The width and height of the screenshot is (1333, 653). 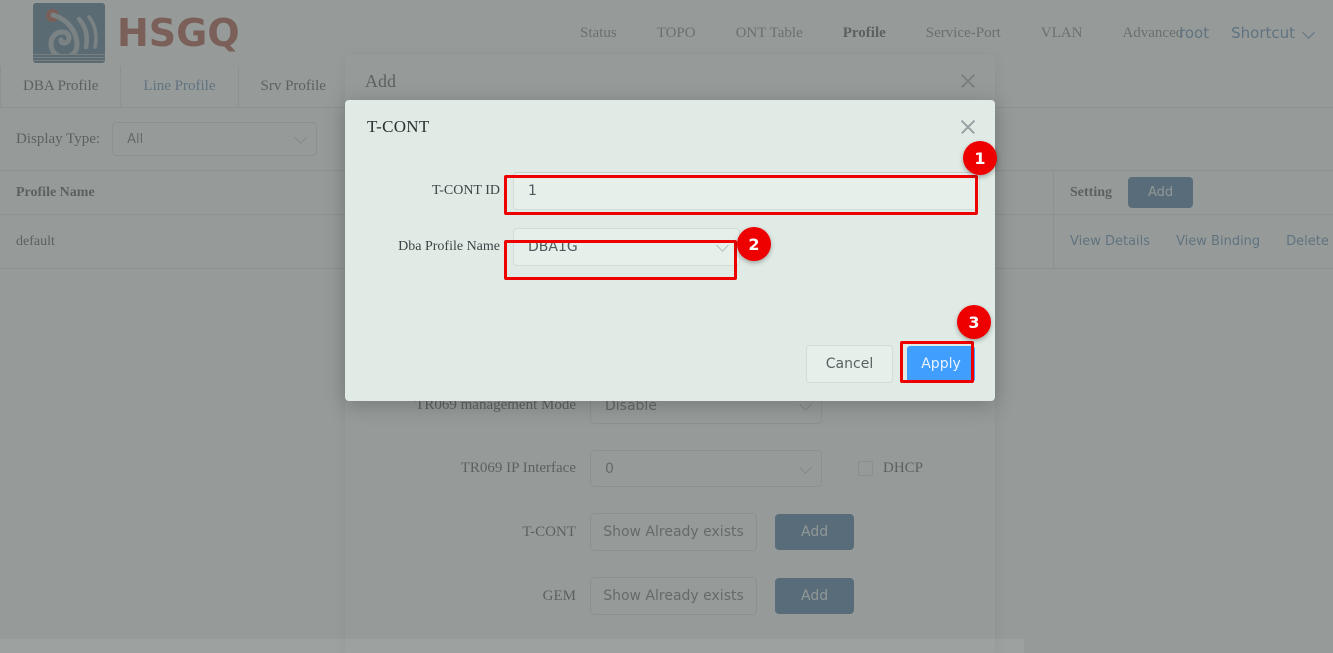 I want to click on page-footer-strip, so click(x=512, y=646).